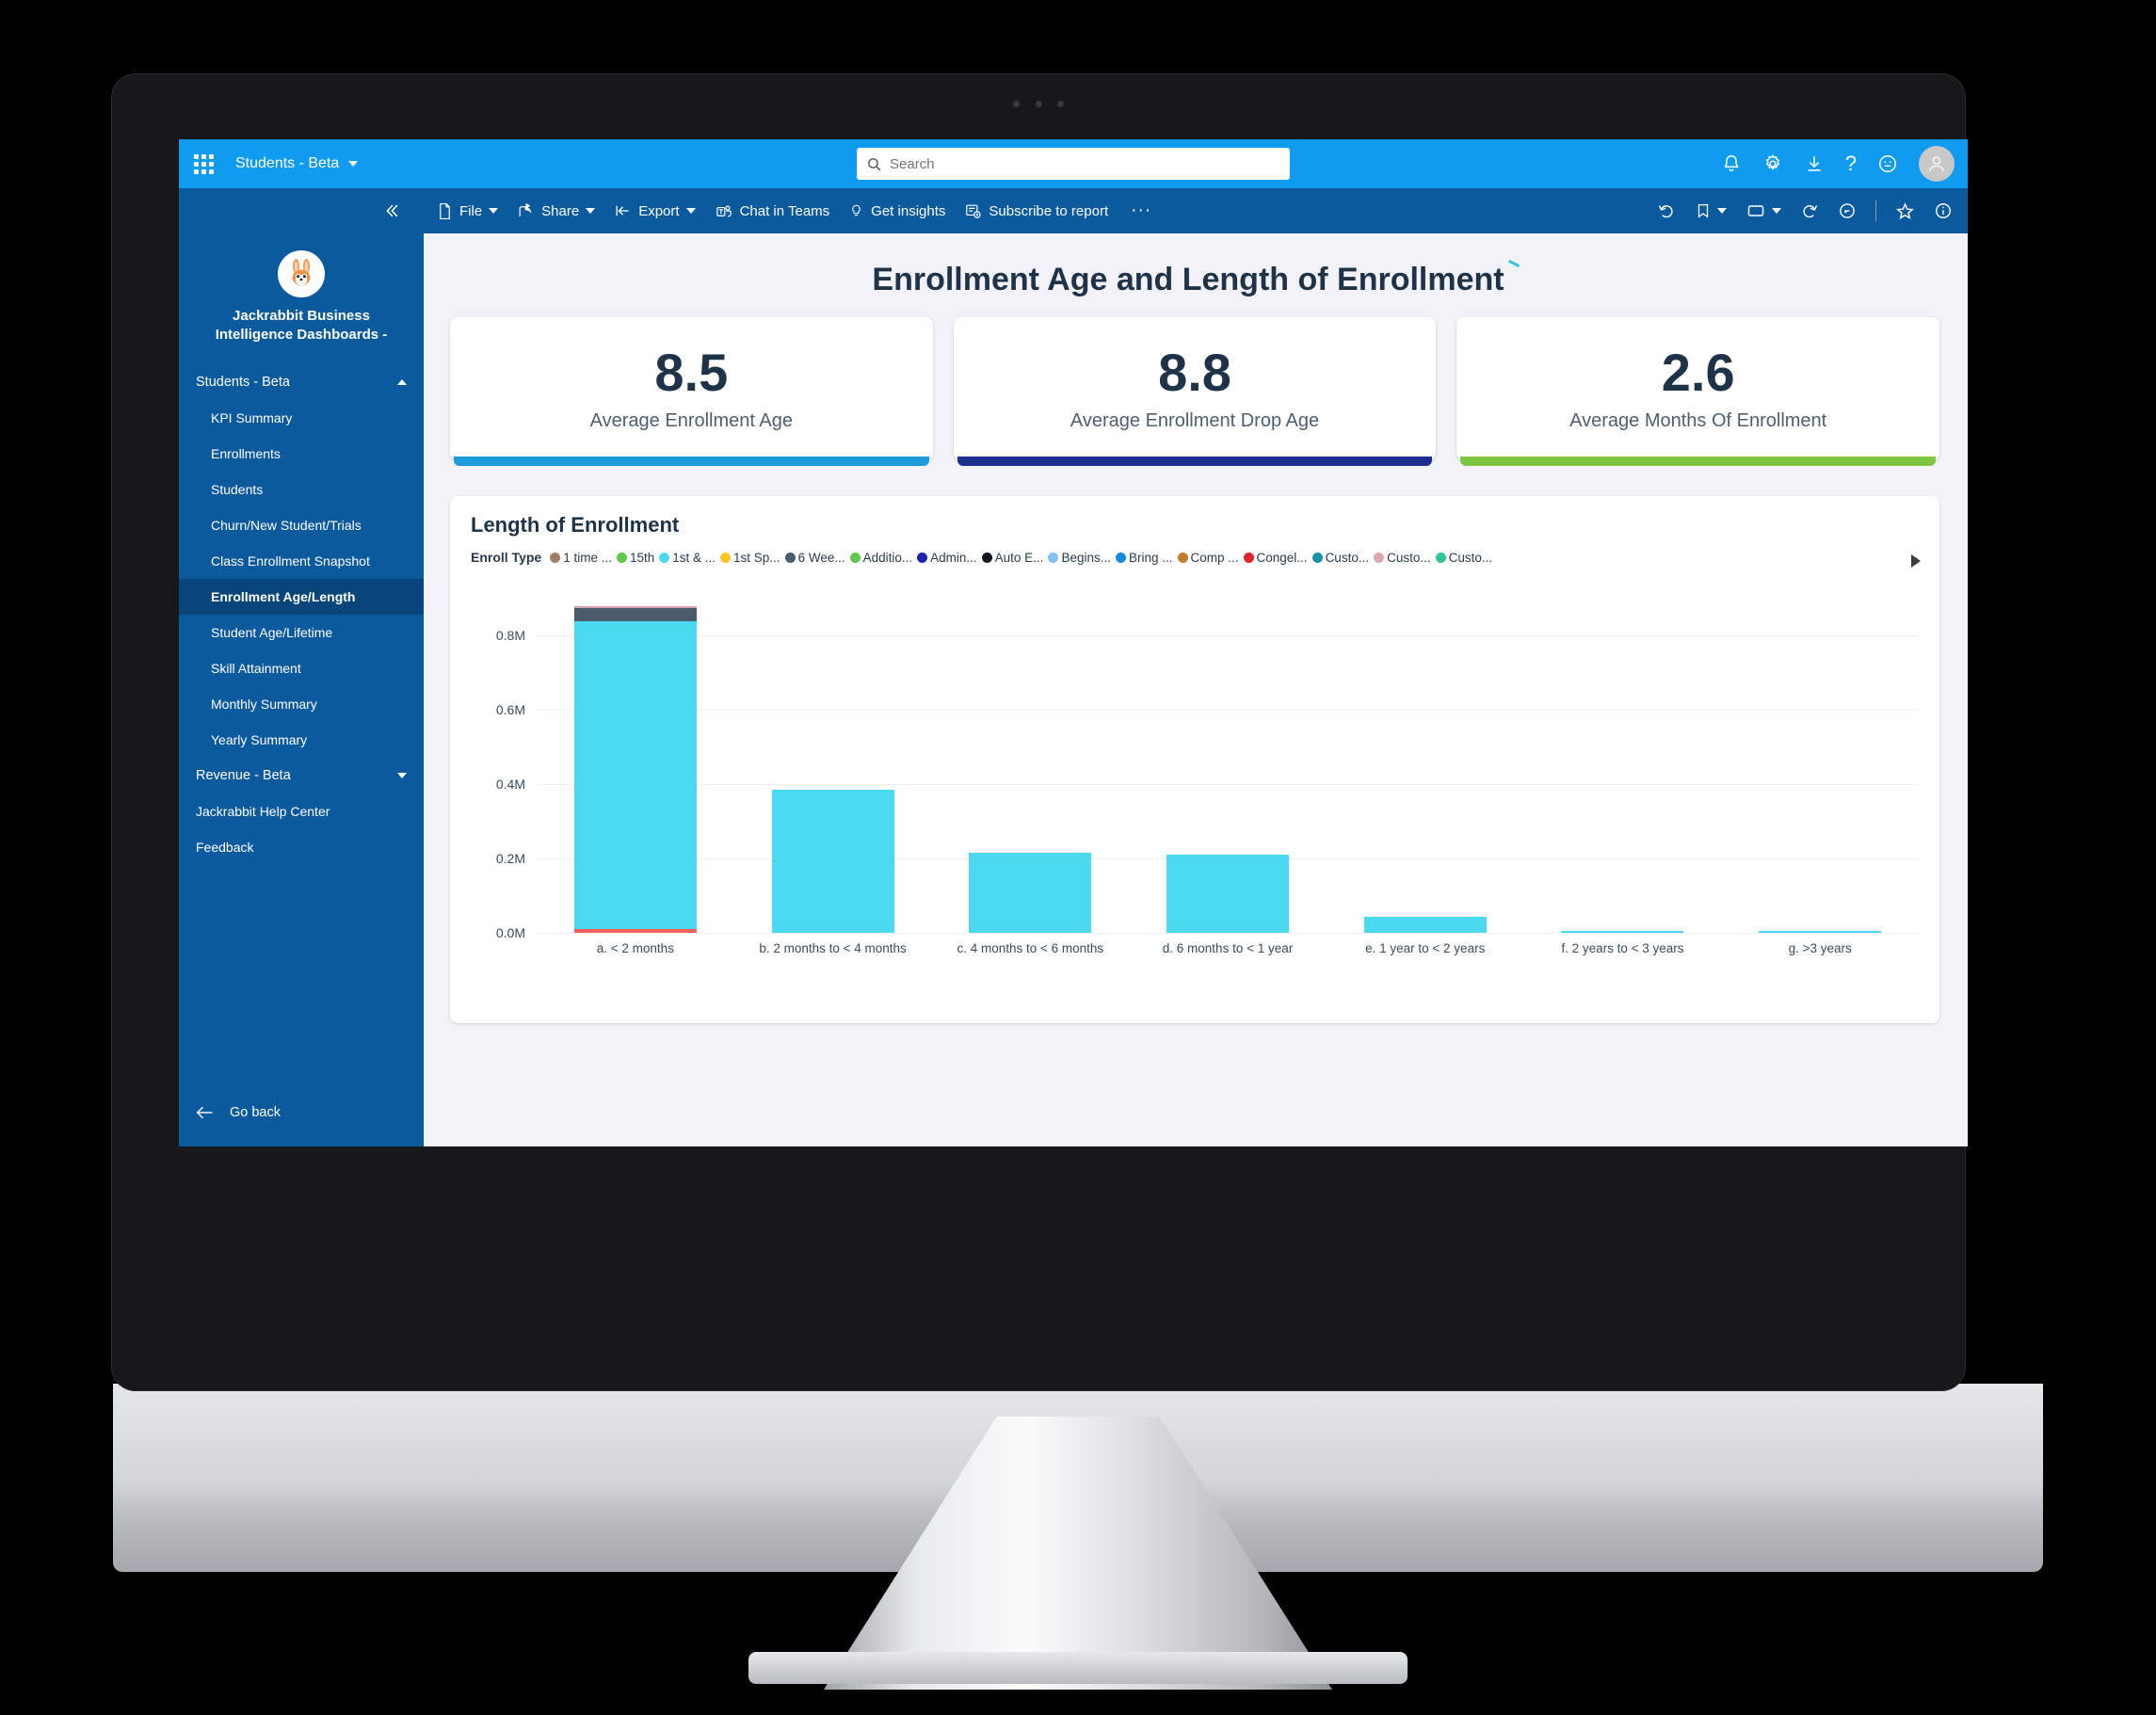  Describe the element at coordinates (1905, 211) in the screenshot. I see `favorite-star-icon` at that location.